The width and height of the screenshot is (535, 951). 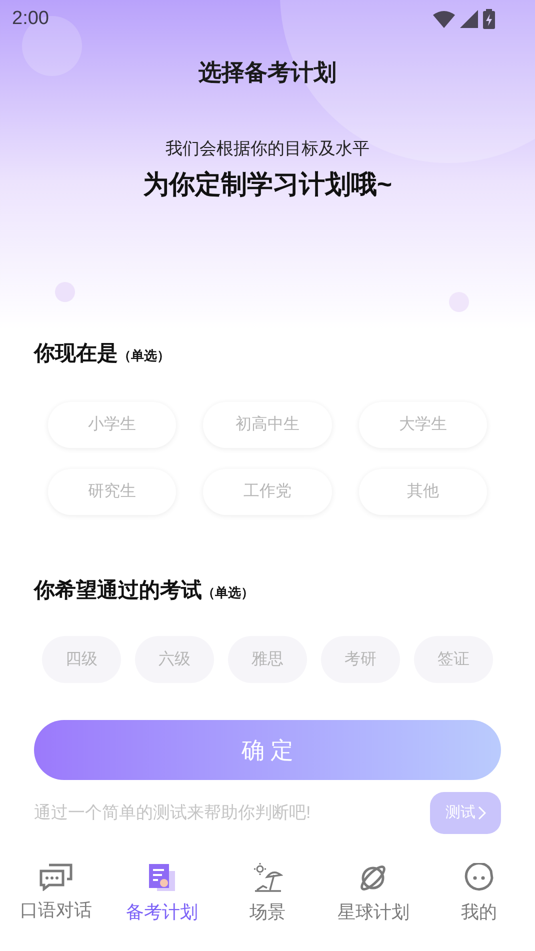 What do you see at coordinates (112, 425) in the screenshot?
I see `identity-option: 小学生` at bounding box center [112, 425].